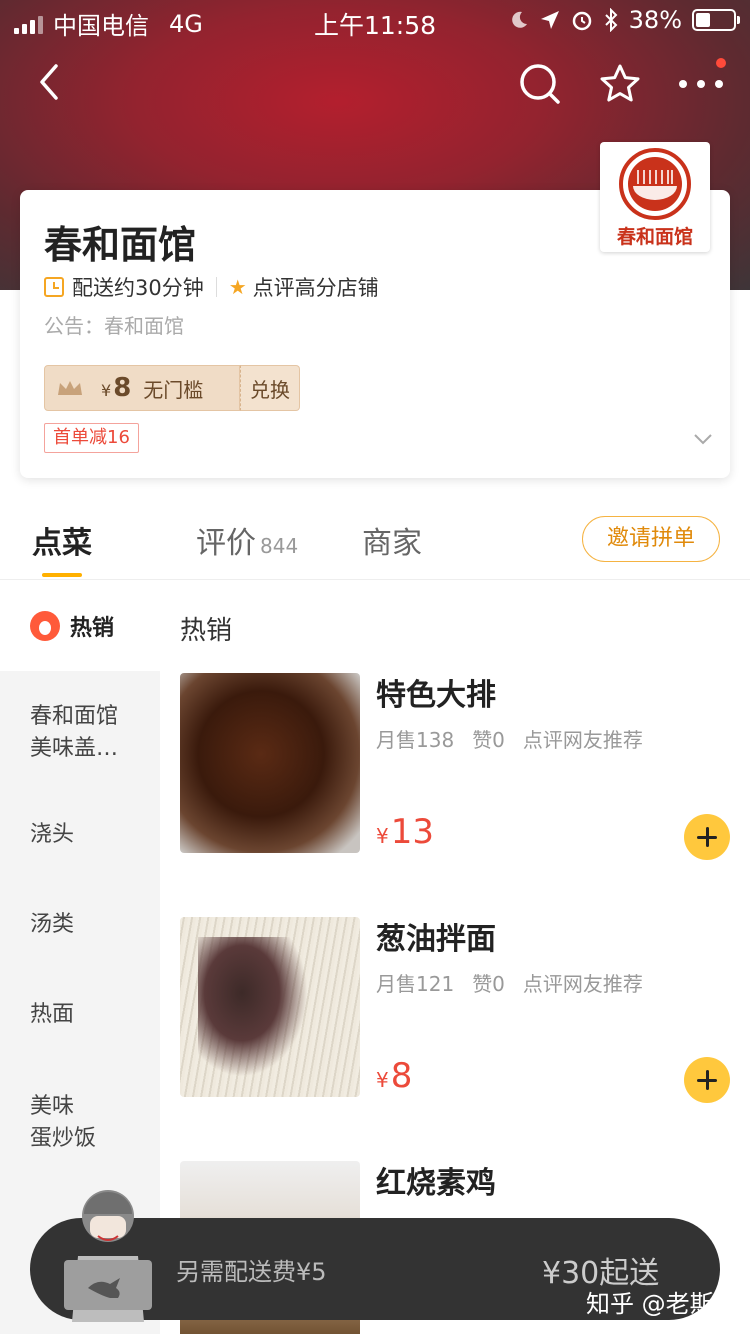 The height and width of the screenshot is (1334, 750). What do you see at coordinates (92, 628) in the screenshot?
I see `sidebar-item-label: 热销` at bounding box center [92, 628].